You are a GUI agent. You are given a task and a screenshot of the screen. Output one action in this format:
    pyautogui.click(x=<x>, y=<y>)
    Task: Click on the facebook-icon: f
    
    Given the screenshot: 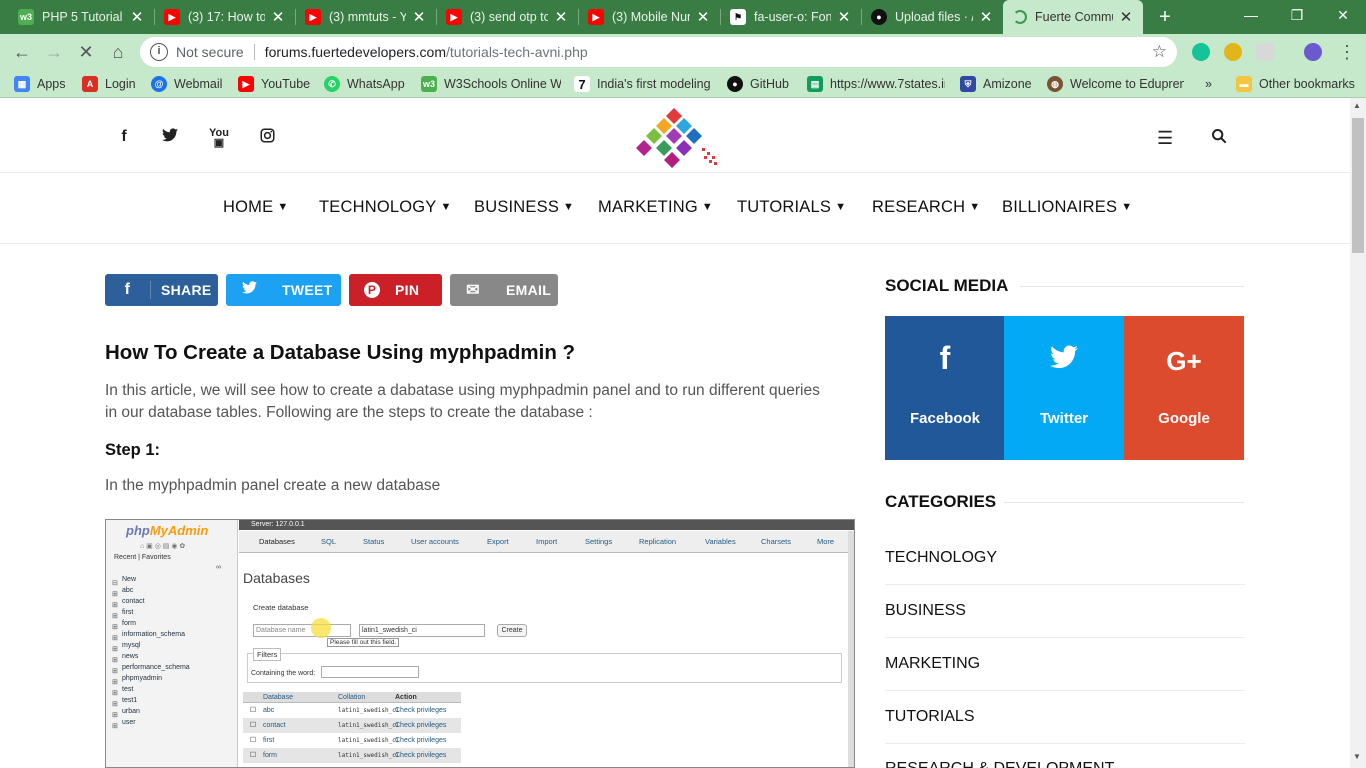 What is the action you would take?
    pyautogui.click(x=124, y=137)
    